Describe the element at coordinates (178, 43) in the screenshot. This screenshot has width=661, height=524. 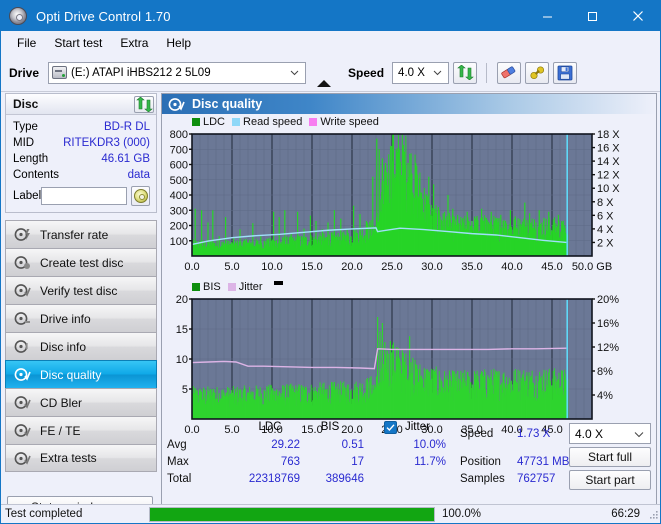
I see `menu-help: Help` at that location.